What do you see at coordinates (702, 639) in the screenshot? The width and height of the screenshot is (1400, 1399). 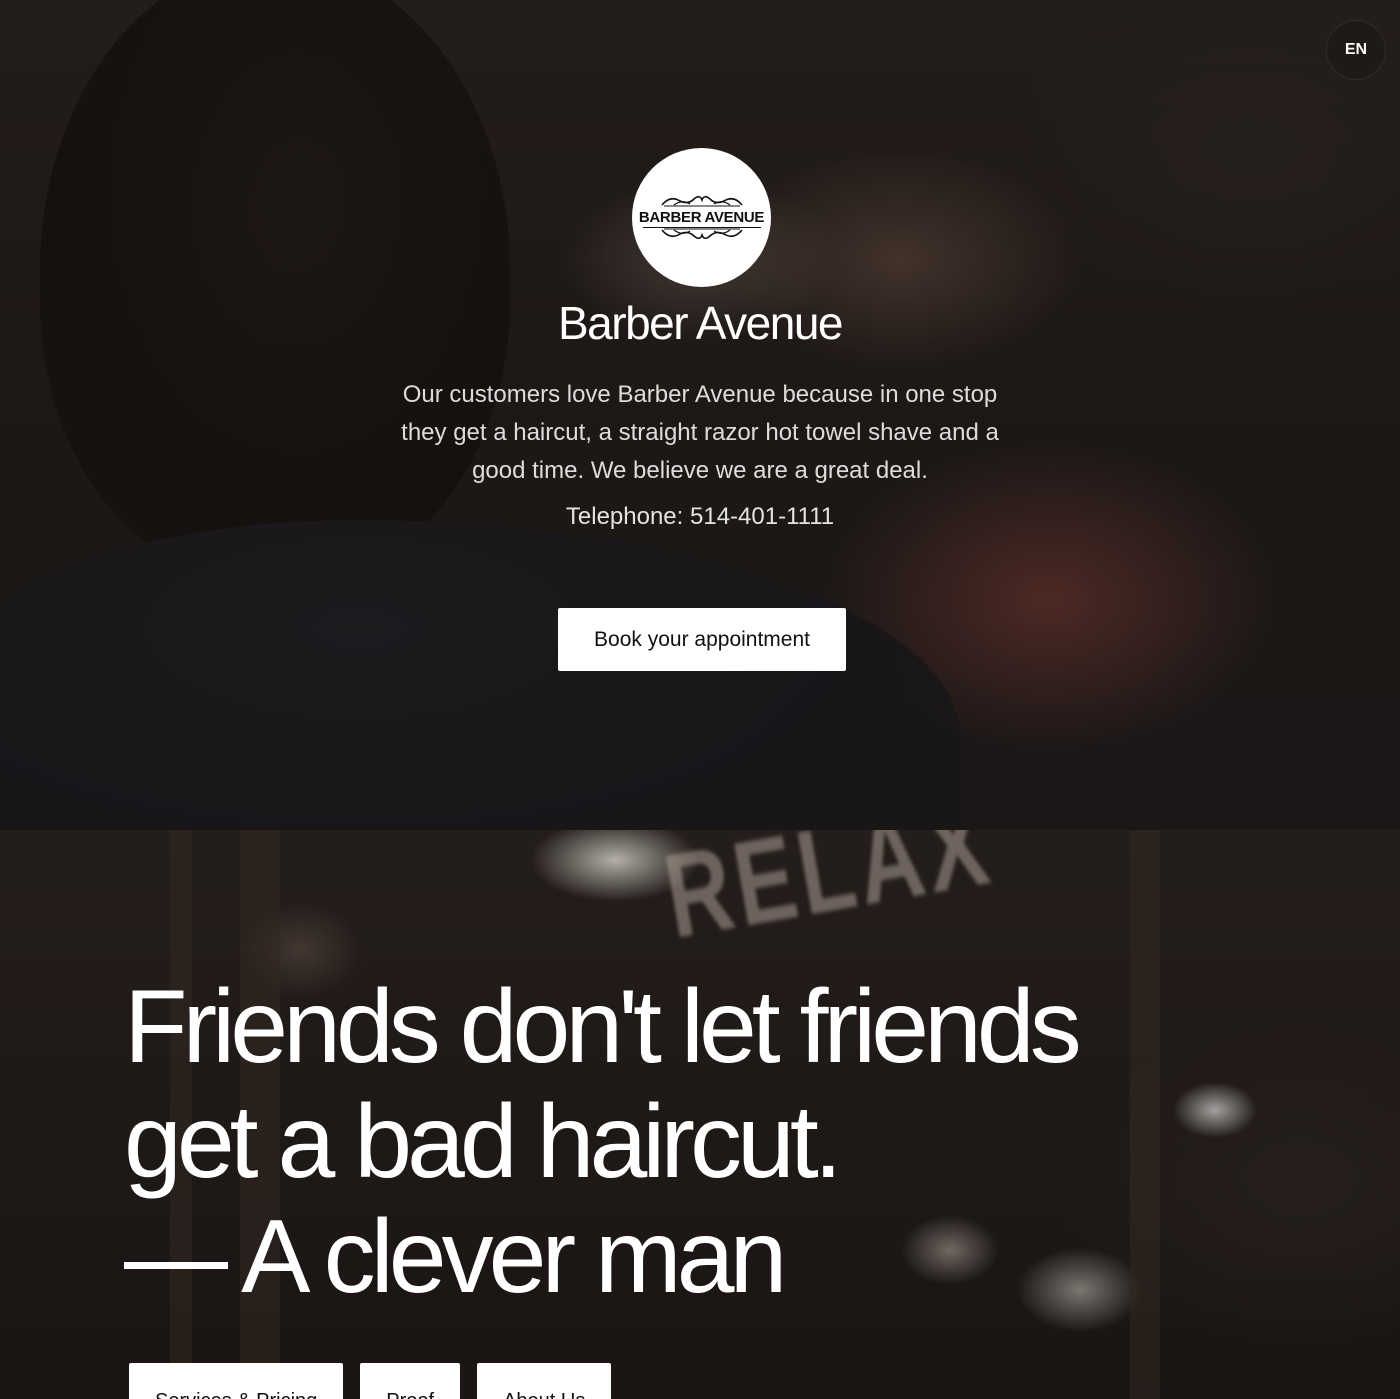 I see `book-appointment-button: Book your appointment` at bounding box center [702, 639].